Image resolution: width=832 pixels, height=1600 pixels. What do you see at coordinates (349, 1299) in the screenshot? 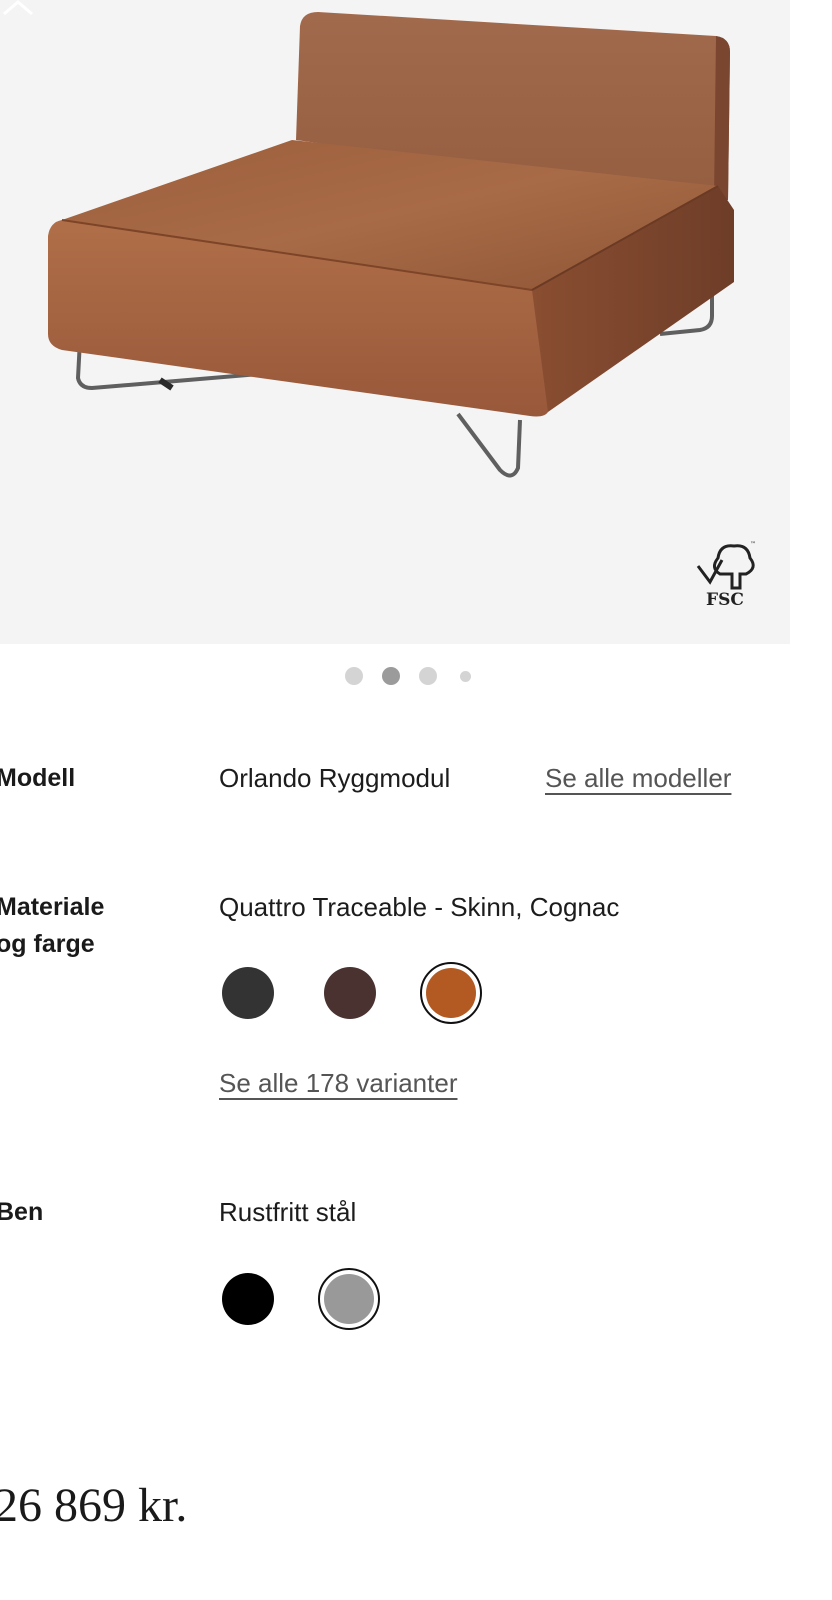
I see `swatch-stainless-steel` at bounding box center [349, 1299].